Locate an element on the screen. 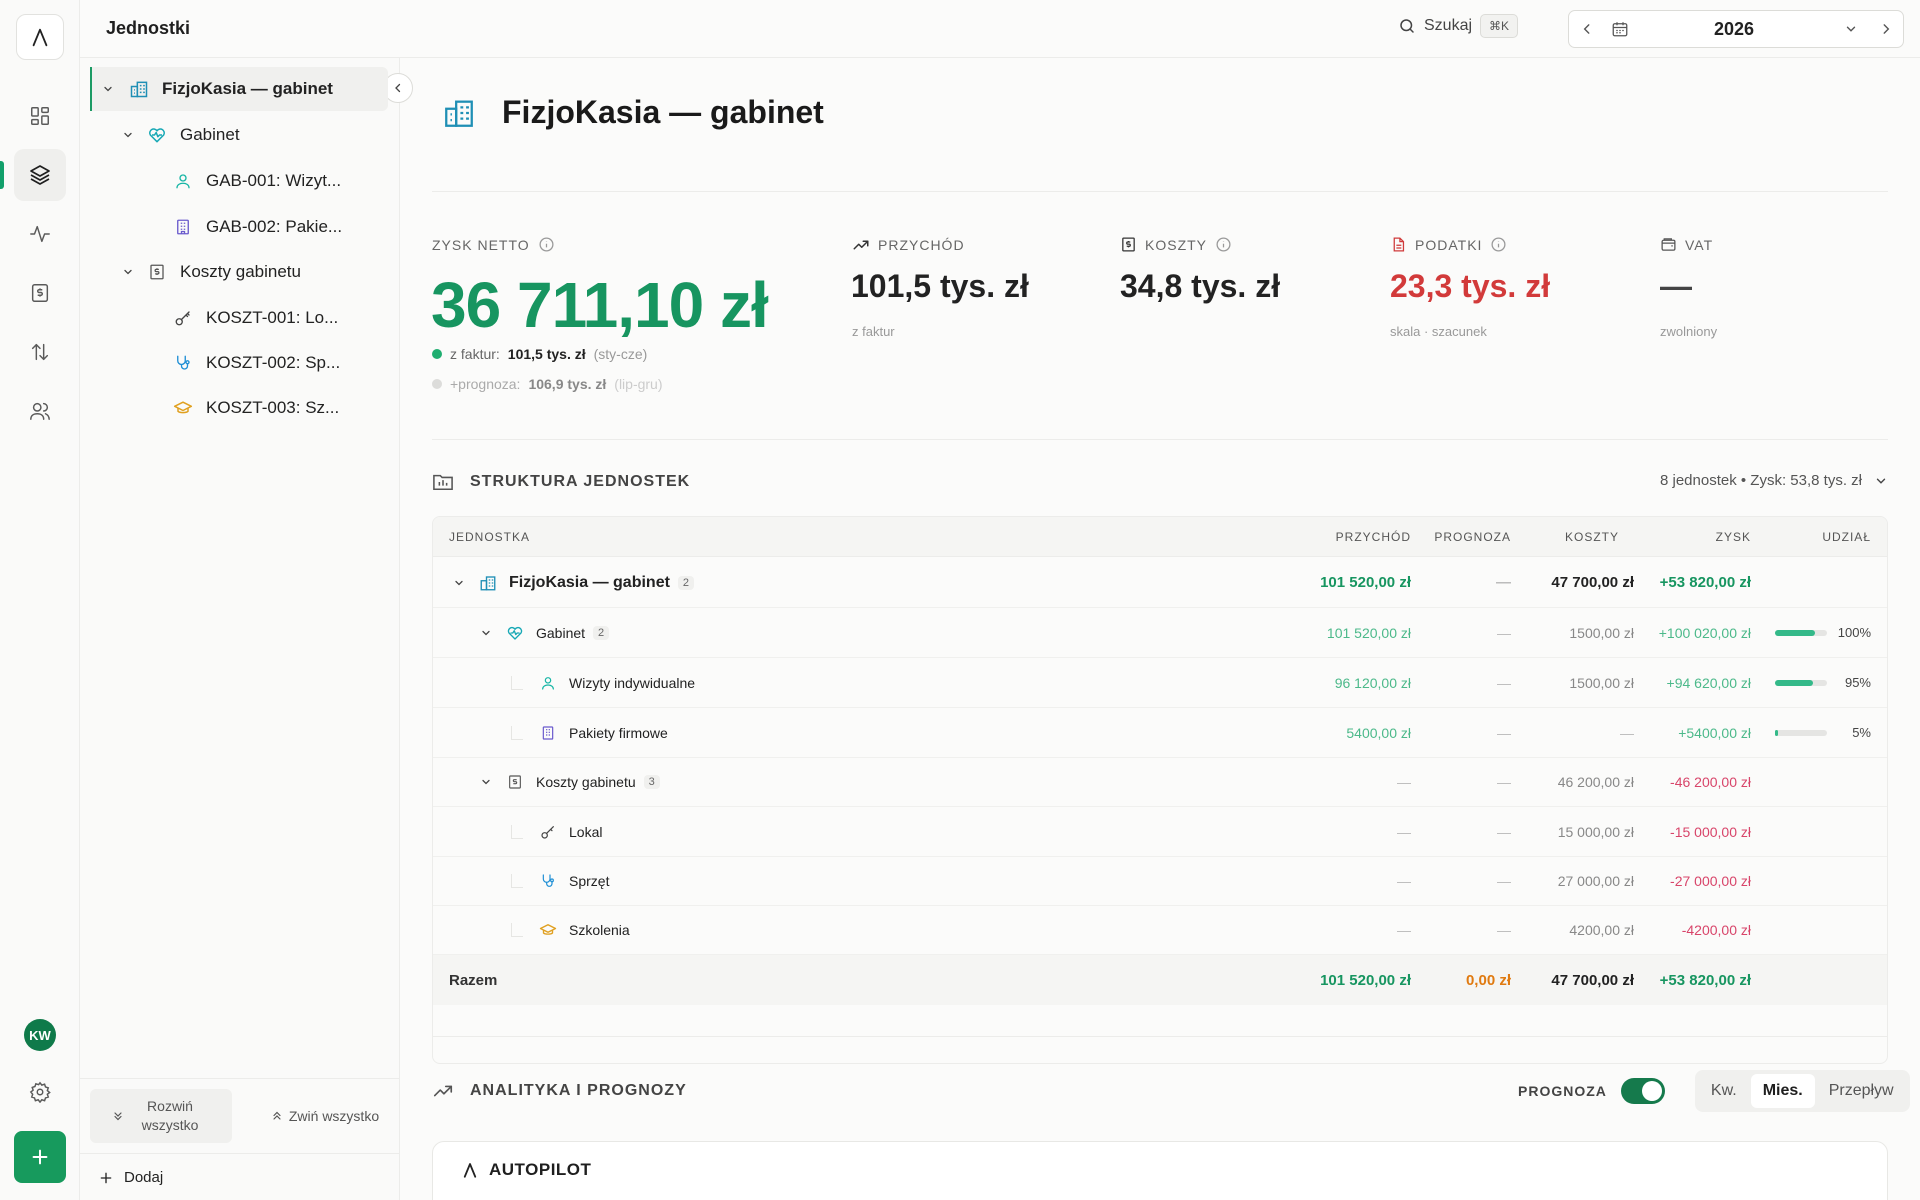 The width and height of the screenshot is (1920, 1200). app-logo is located at coordinates (40, 37).